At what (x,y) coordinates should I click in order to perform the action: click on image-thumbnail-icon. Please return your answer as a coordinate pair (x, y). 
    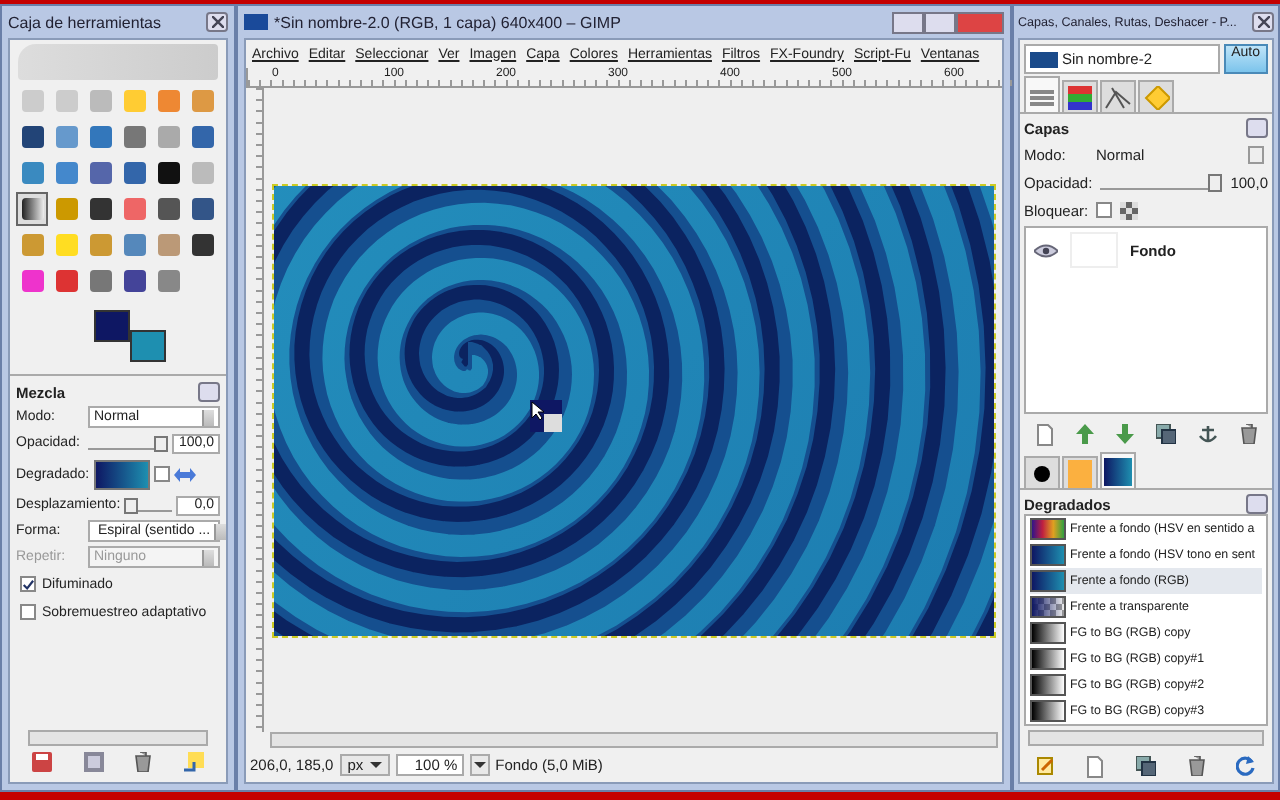
    Looking at the image, I should click on (1044, 59).